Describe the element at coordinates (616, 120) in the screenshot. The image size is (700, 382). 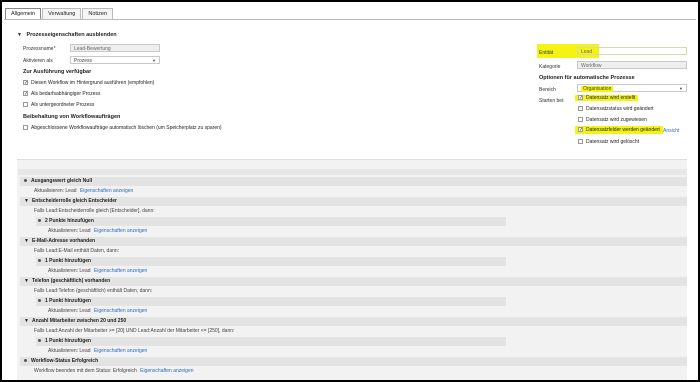
I see `start-option-label: Datensatz wird zugewiesen` at that location.